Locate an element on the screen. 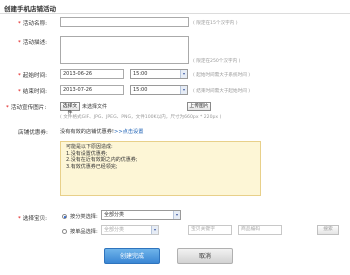 This screenshot has height=275, width=350. title-bar: 创建手机店铺活动 is located at coordinates (175, 7).